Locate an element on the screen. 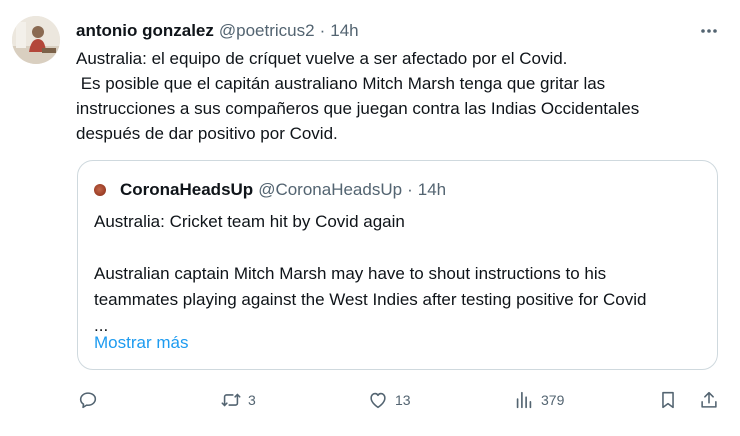 The width and height of the screenshot is (740, 436). more-horizontal-icon is located at coordinates (709, 31).